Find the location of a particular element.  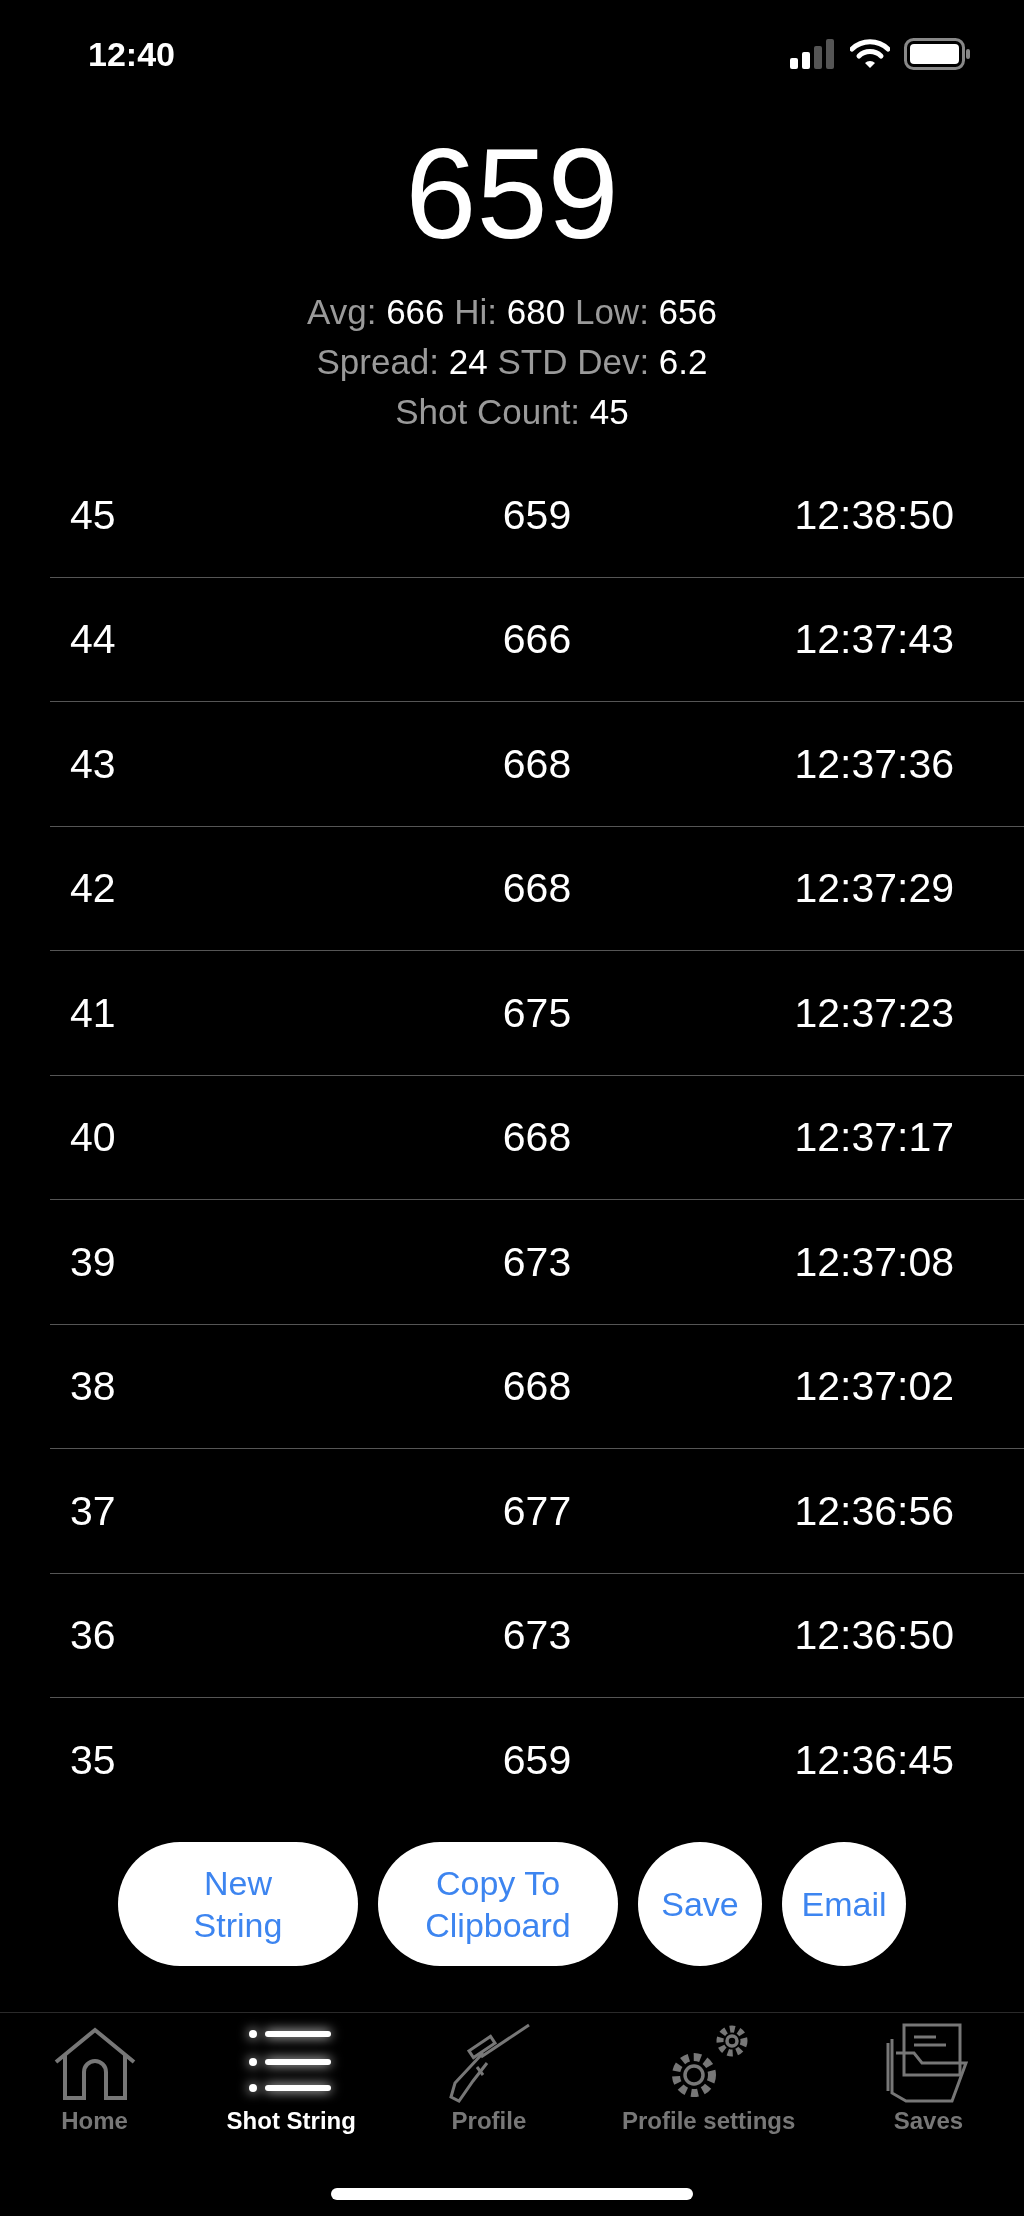

shot-time: 12:37:43 is located at coordinates (874, 640).